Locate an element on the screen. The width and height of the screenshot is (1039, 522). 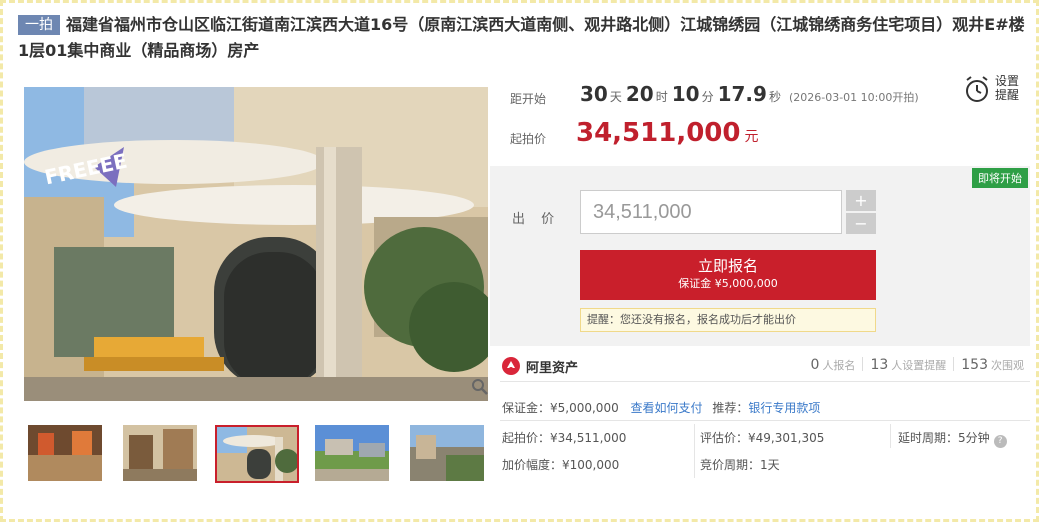
countdown-days: 30 is located at coordinates (594, 94).